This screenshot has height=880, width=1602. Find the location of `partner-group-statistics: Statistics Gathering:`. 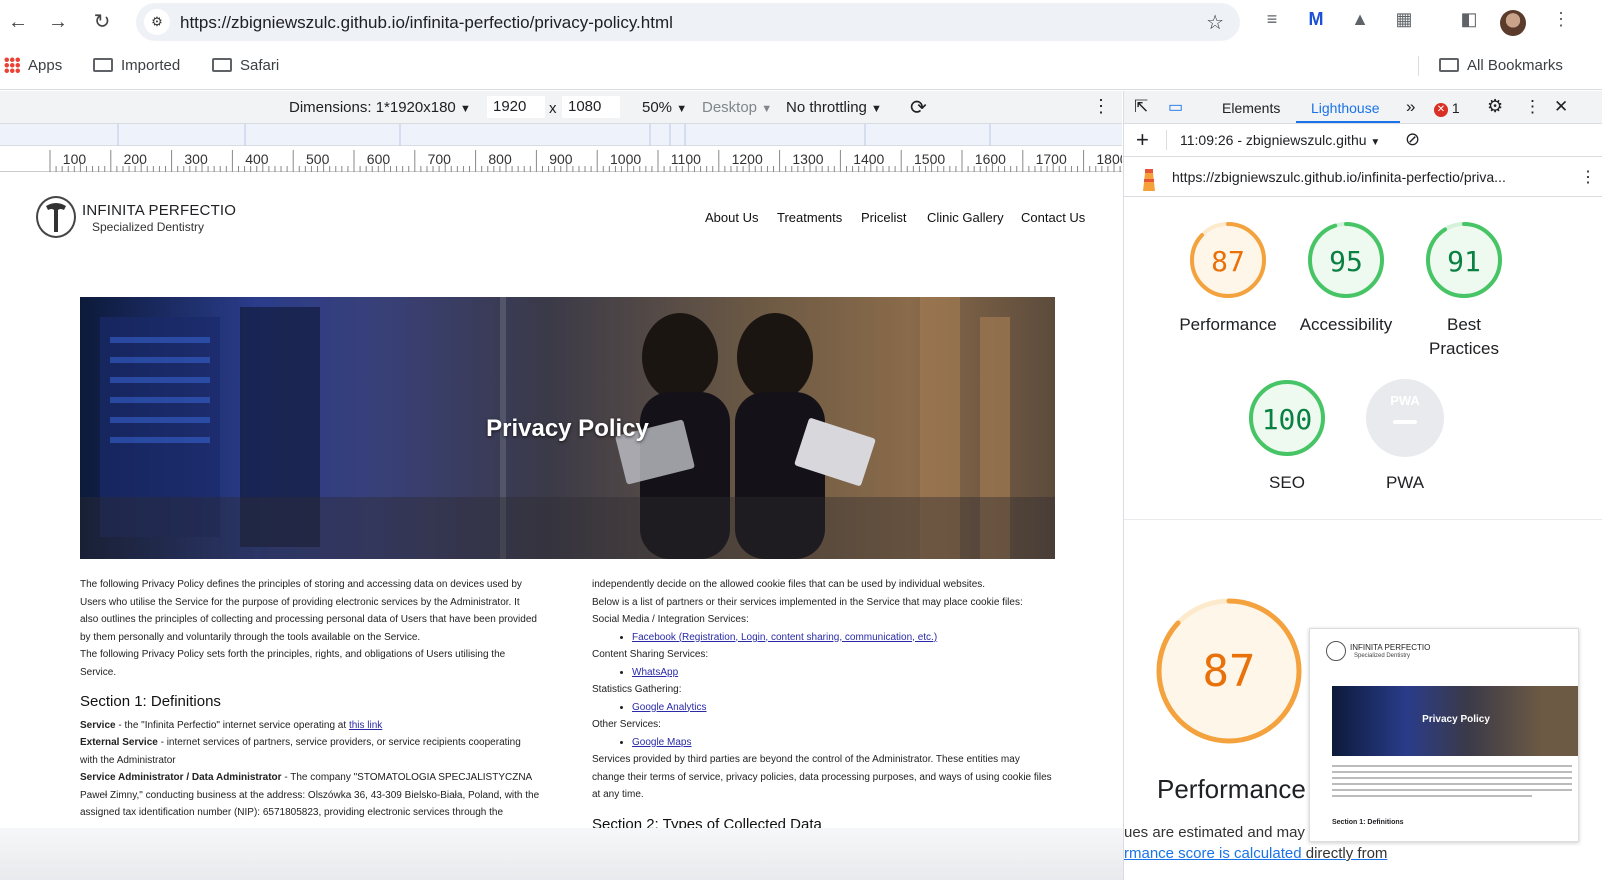

partner-group-statistics: Statistics Gathering: is located at coordinates (637, 689).